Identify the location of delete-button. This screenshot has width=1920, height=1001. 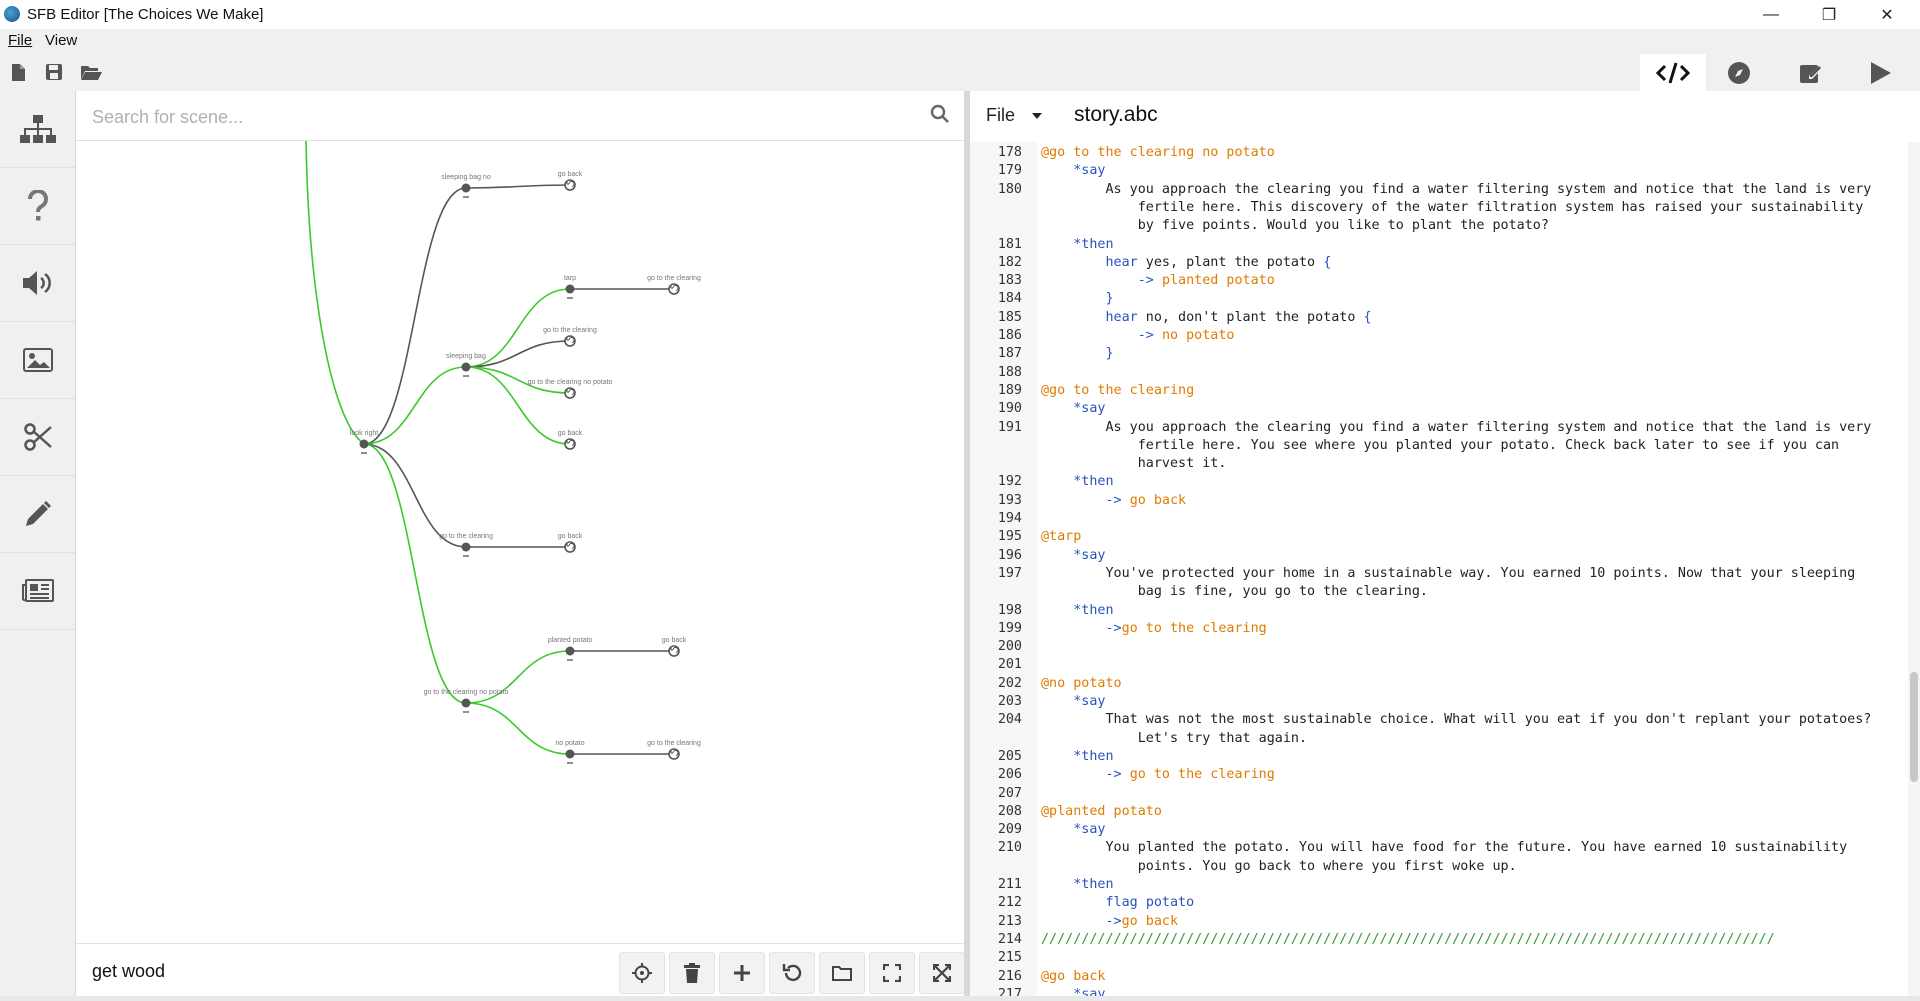
(692, 973).